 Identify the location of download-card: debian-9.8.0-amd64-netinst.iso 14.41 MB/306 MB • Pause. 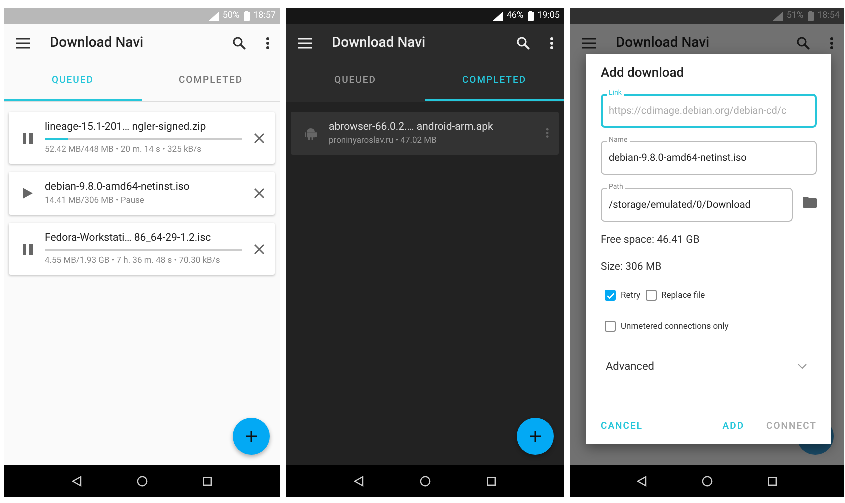
(142, 194).